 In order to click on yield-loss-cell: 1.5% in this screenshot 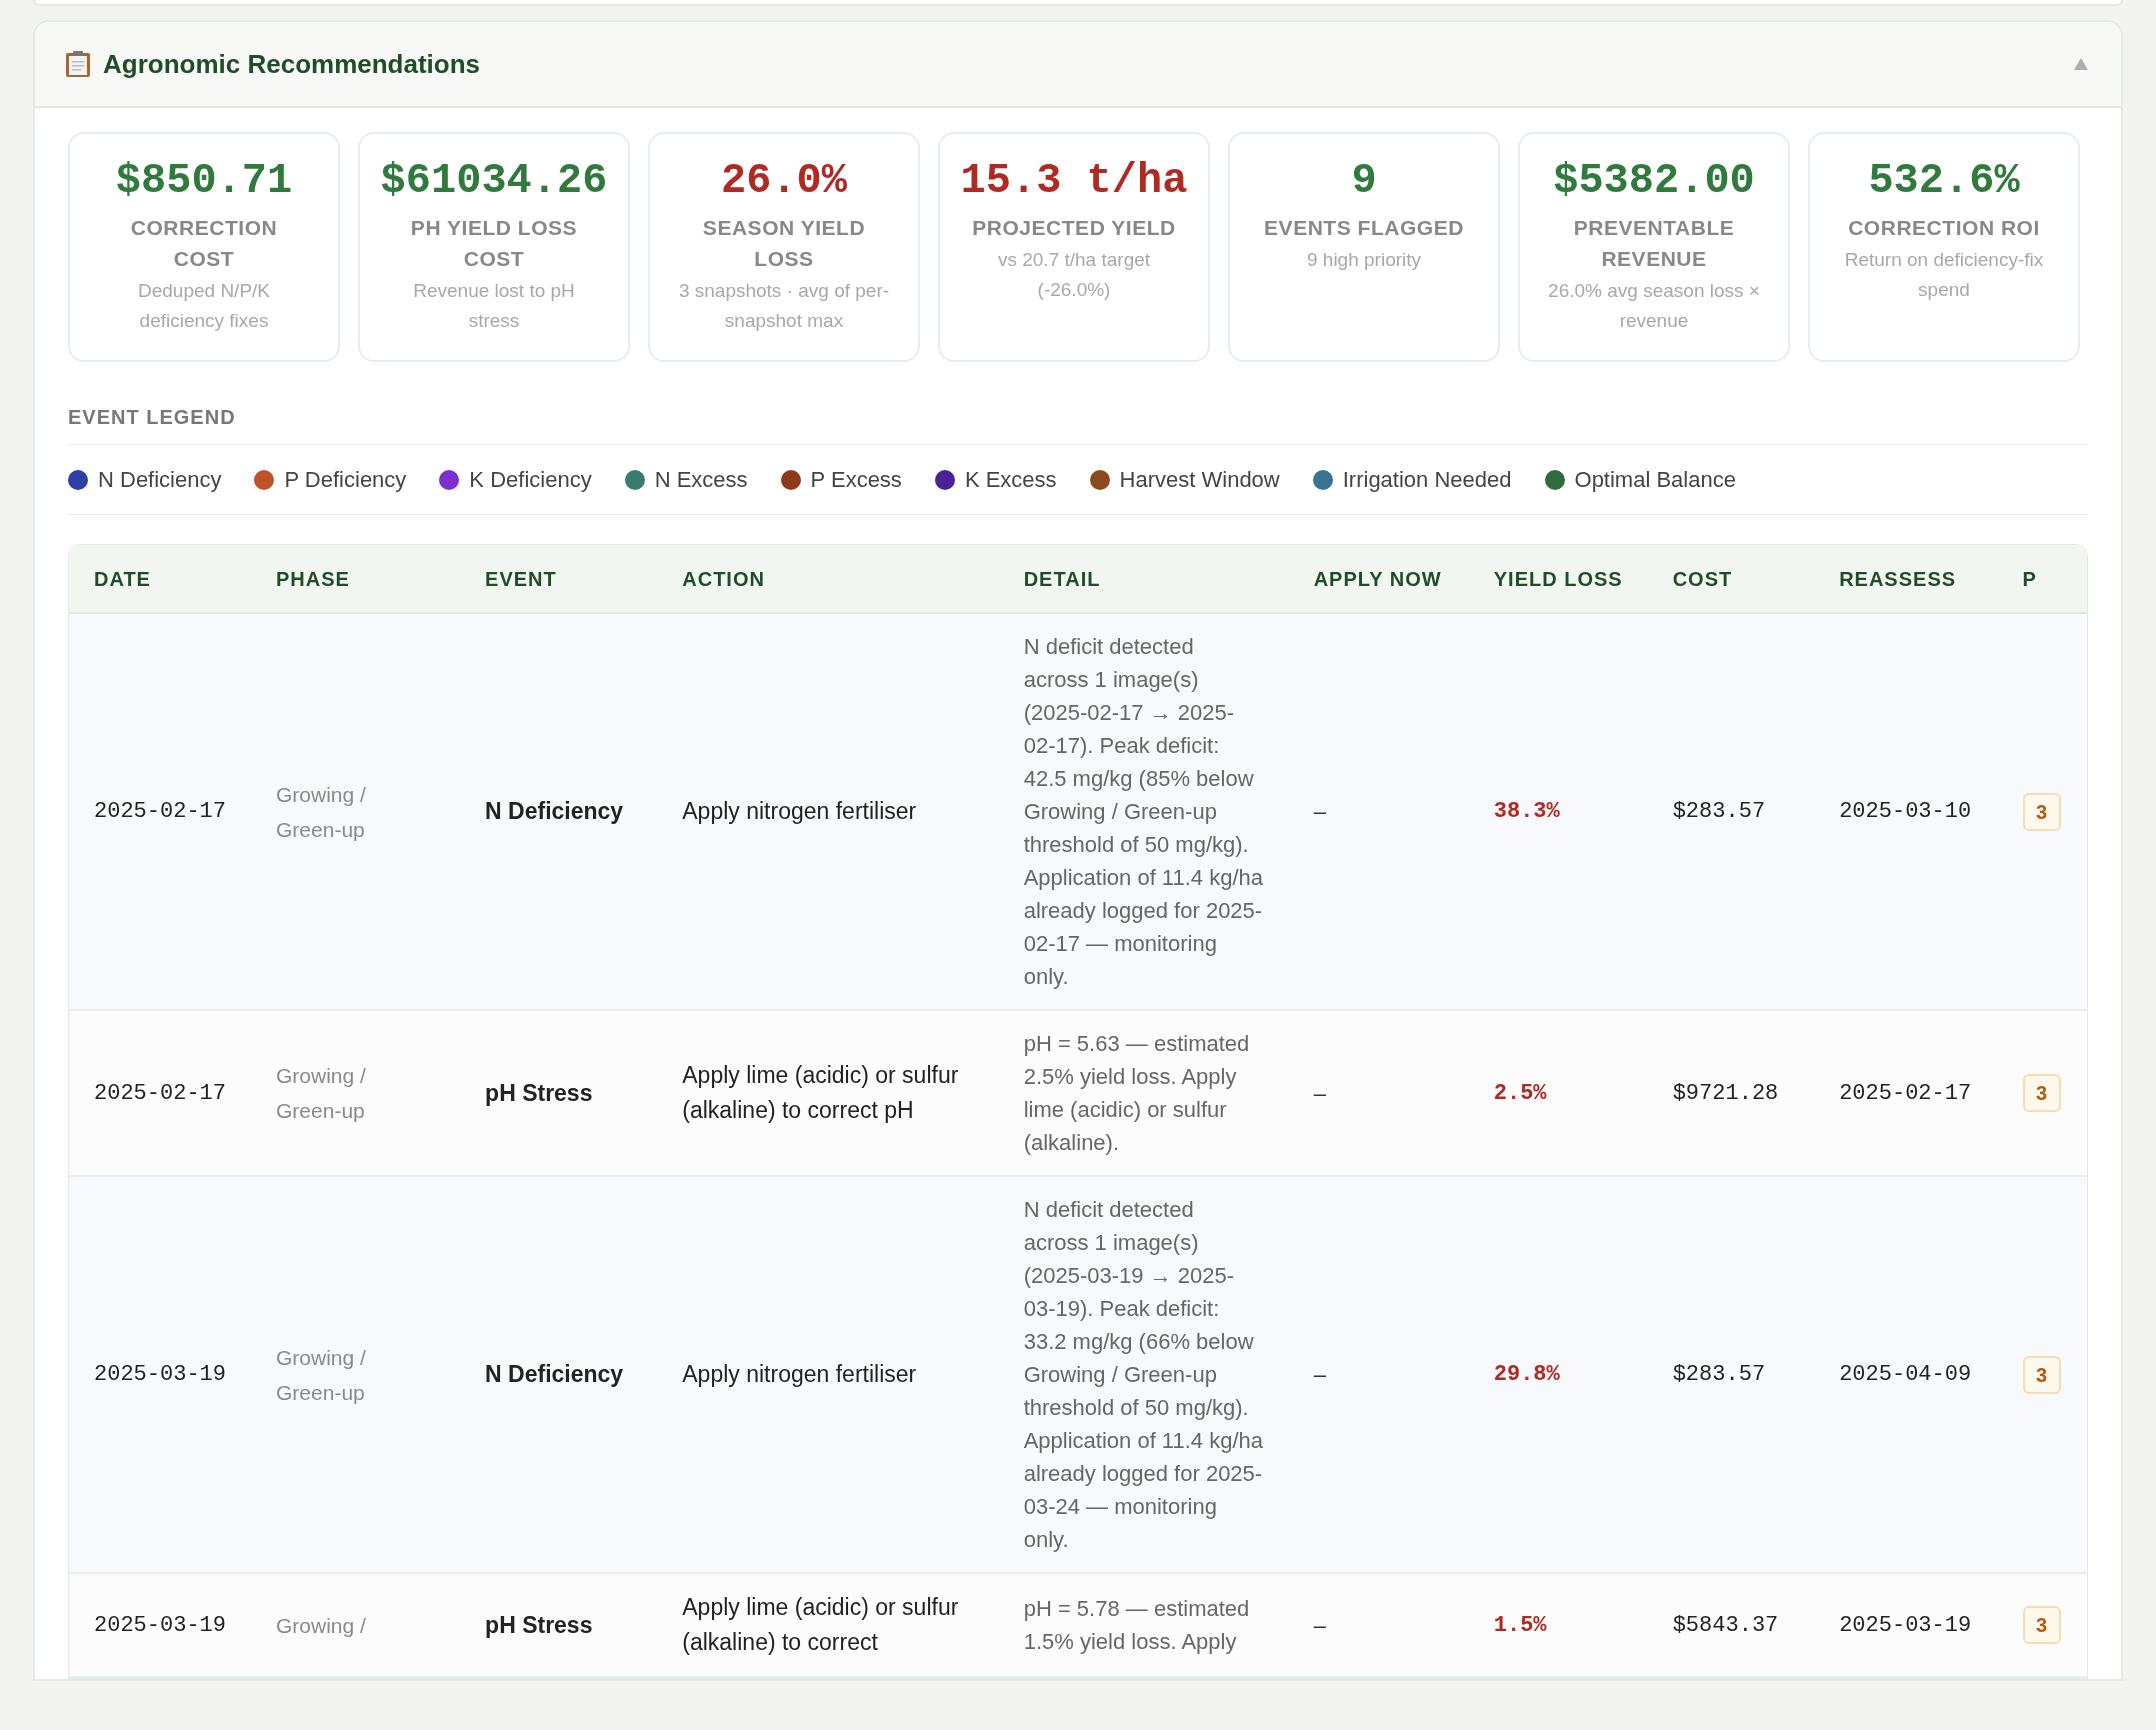, I will do `click(1520, 1625)`.